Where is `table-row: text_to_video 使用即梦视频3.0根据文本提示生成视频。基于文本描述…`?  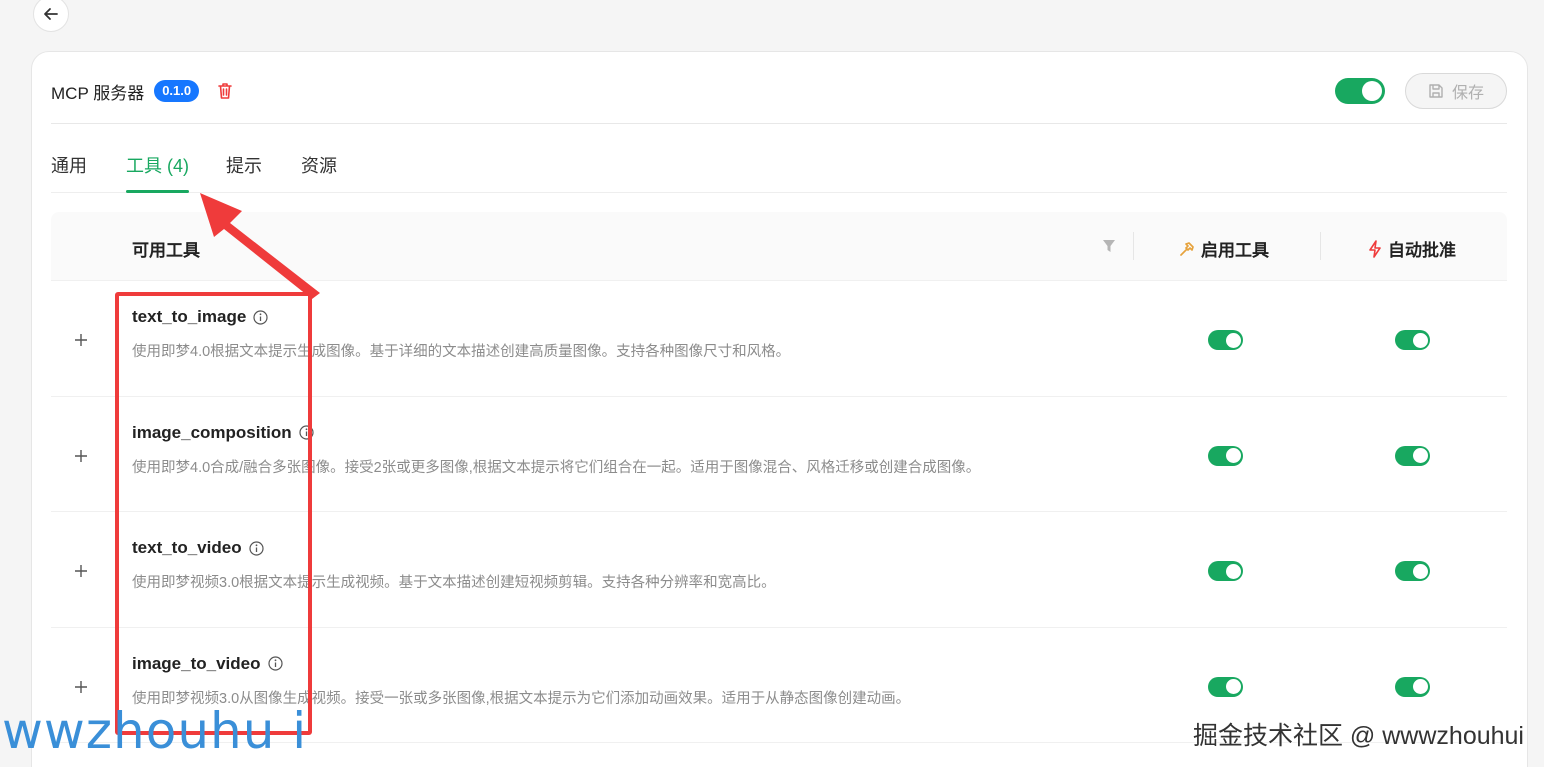
table-row: text_to_video 使用即梦视频3.0根据文本提示生成视频。基于文本描述… is located at coordinates (779, 570).